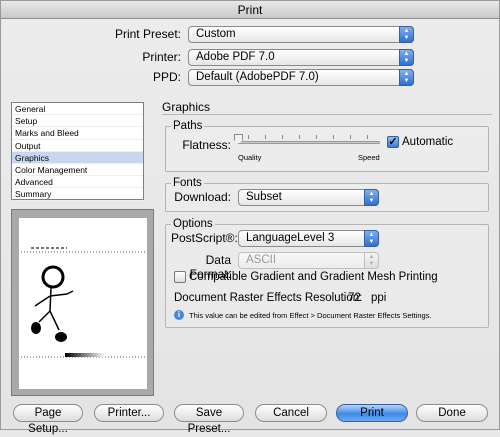 Image resolution: width=500 pixels, height=437 pixels. Describe the element at coordinates (161, 57) in the screenshot. I see `printer-label: Printer:` at that location.